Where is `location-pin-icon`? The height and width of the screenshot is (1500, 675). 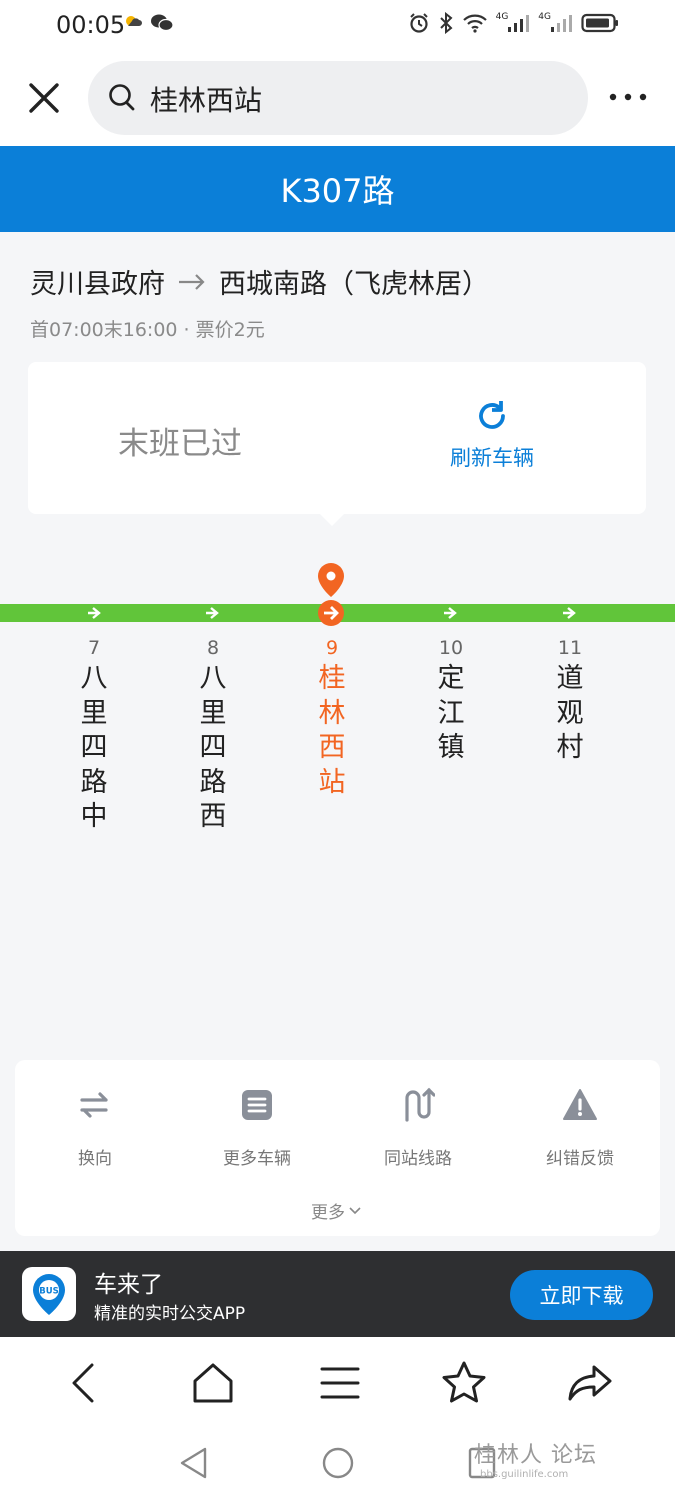 location-pin-icon is located at coordinates (331, 580).